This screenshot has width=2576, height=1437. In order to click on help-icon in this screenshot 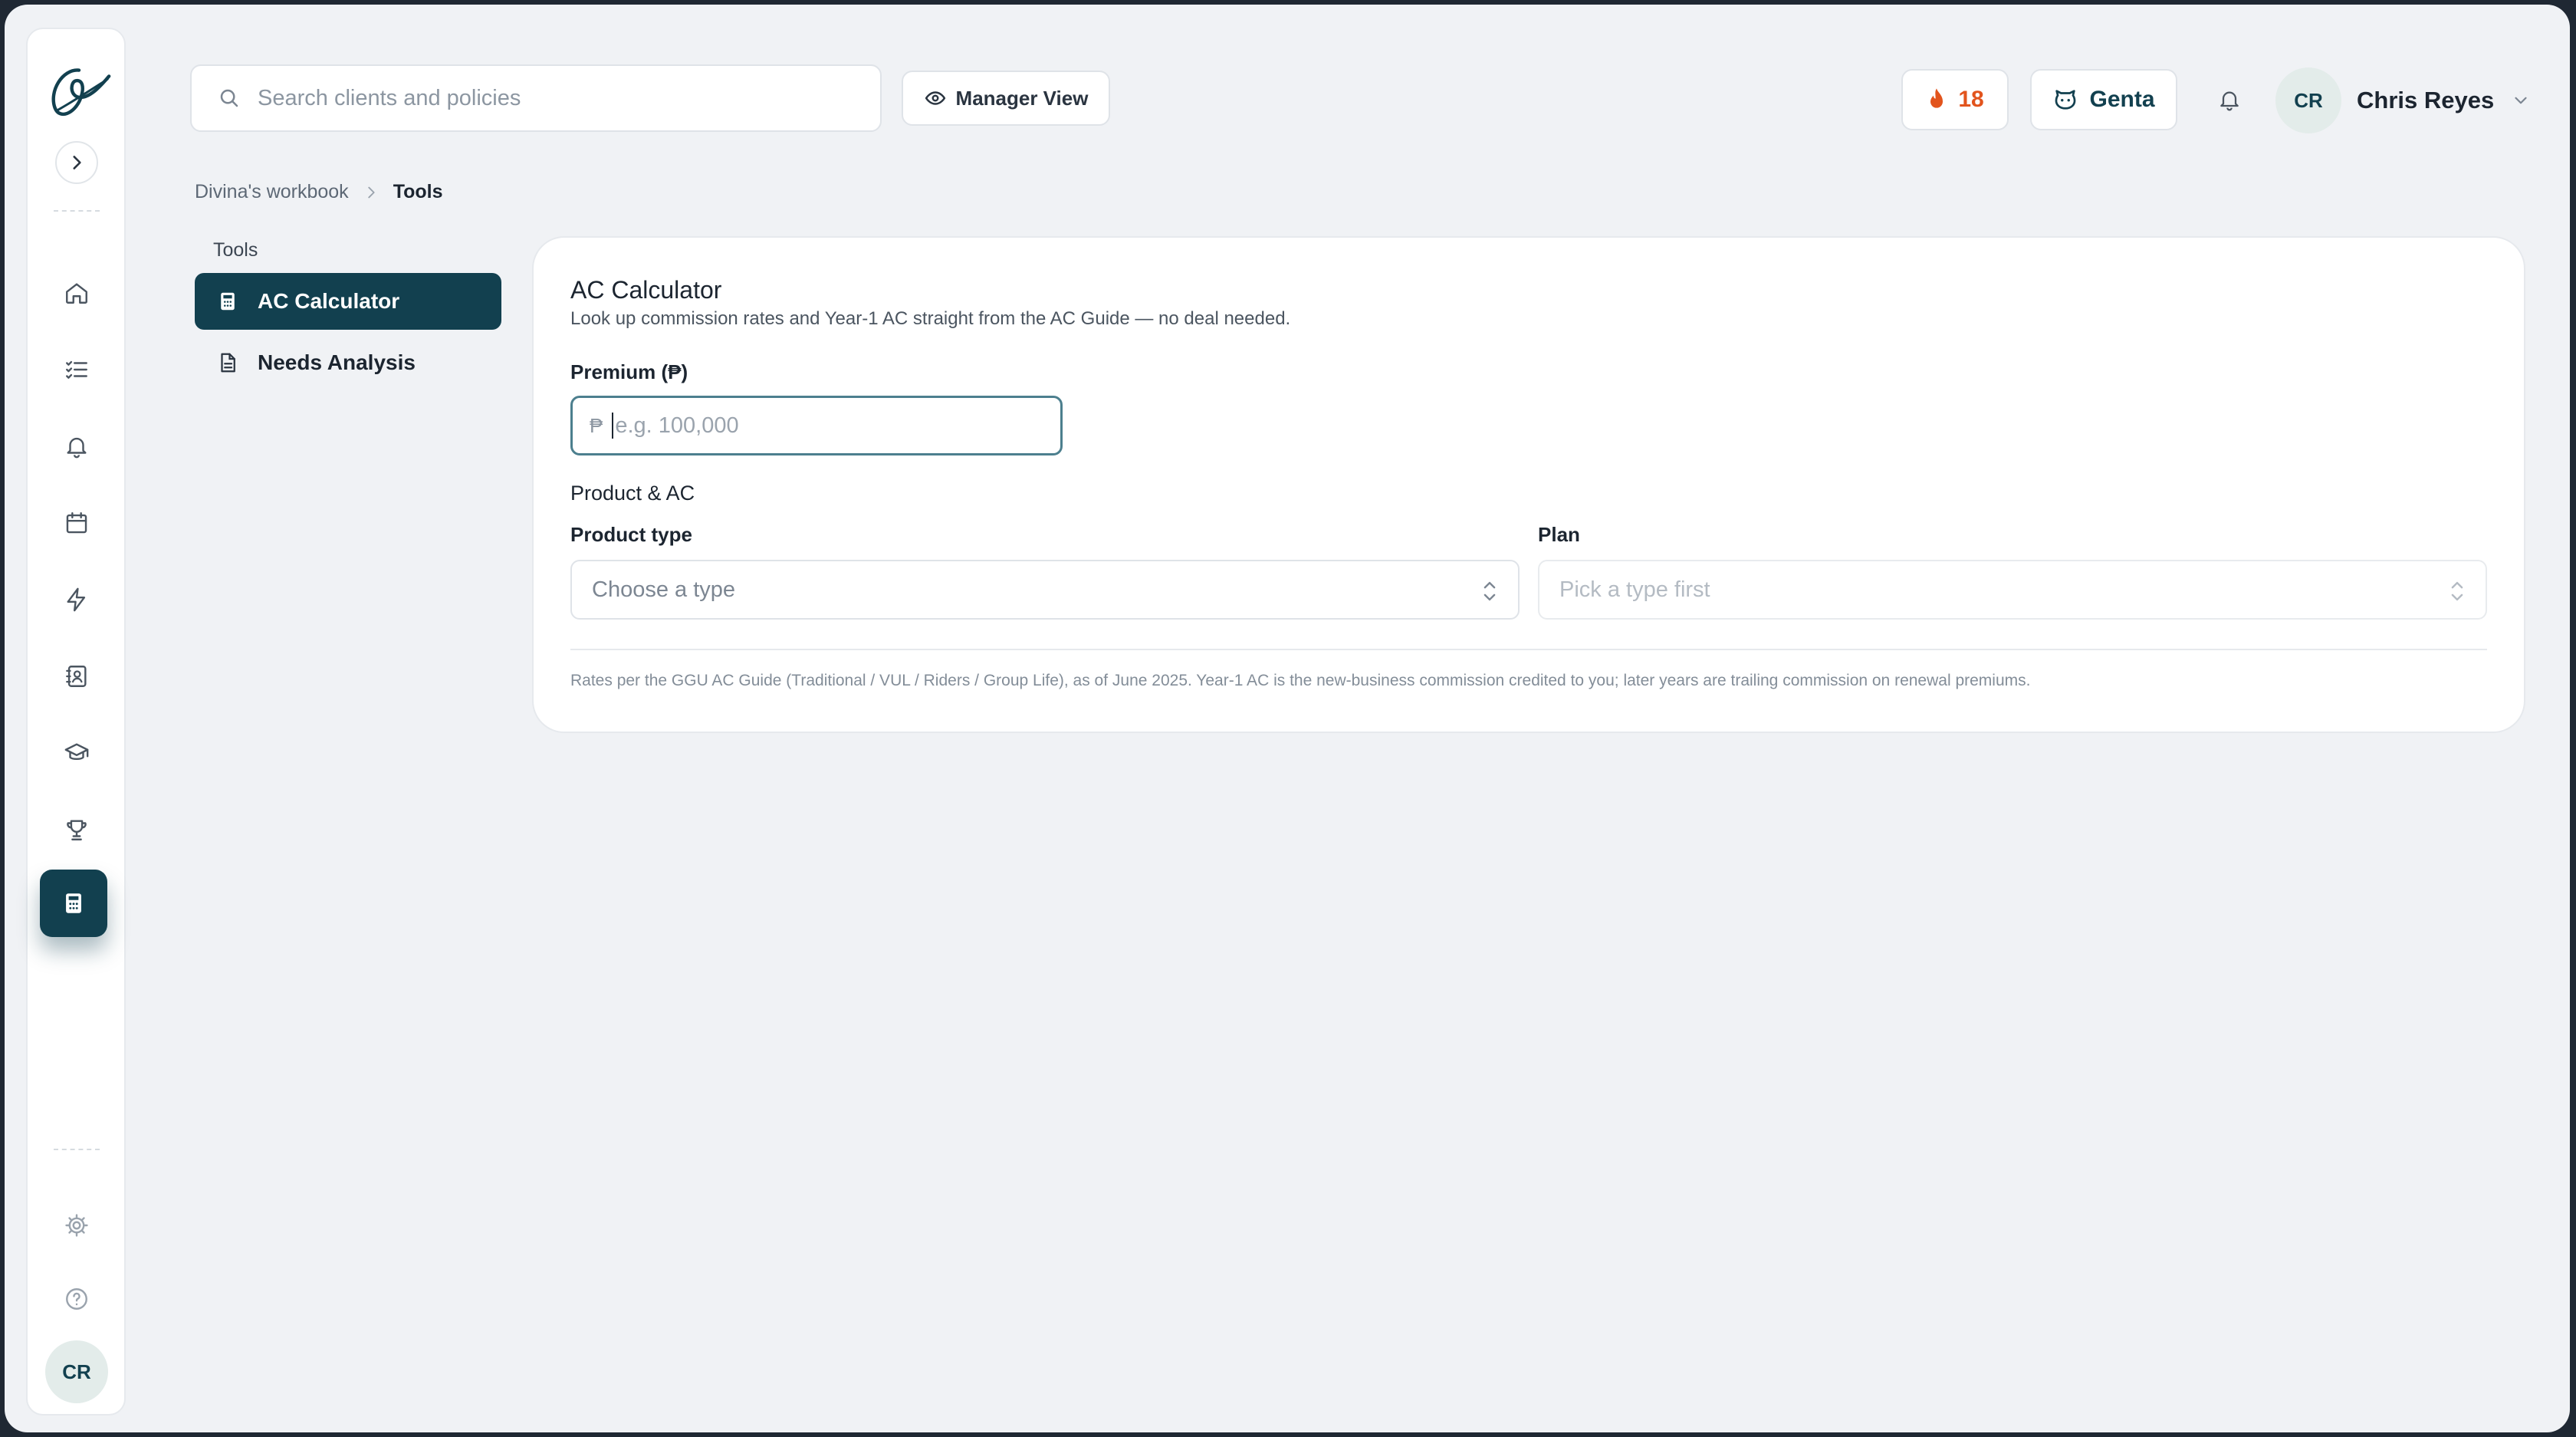, I will do `click(76, 1299)`.